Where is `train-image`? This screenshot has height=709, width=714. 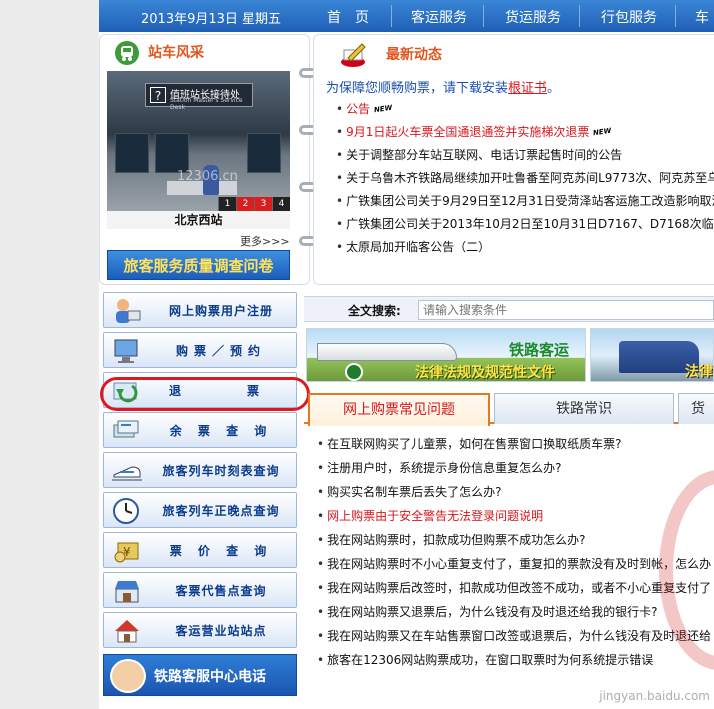
train-image is located at coordinates (387, 352).